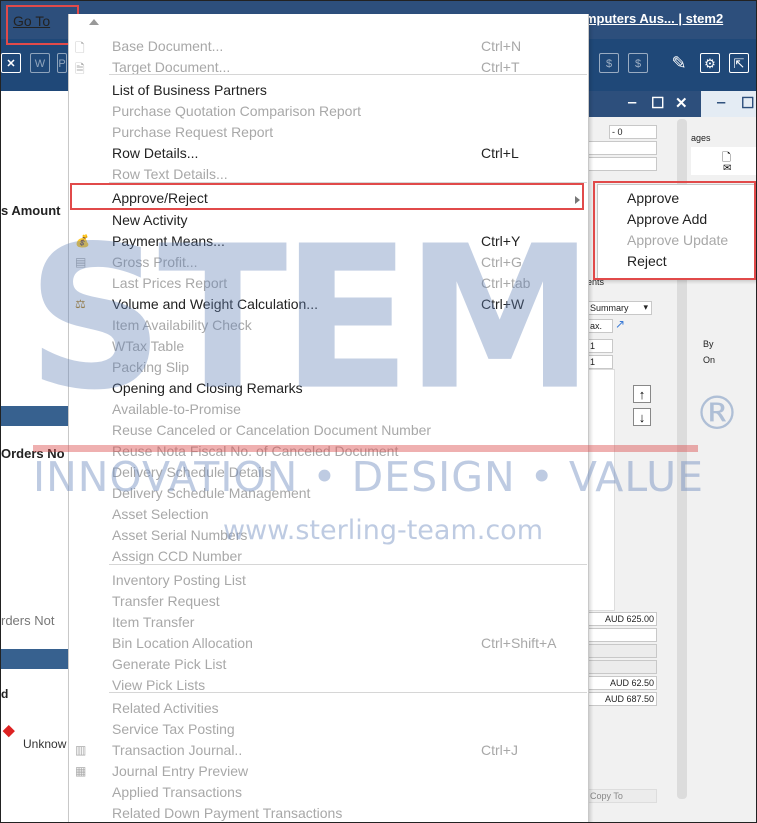 The height and width of the screenshot is (823, 757). I want to click on menu-item-bin-location-allocation: Bin Location Allocation Ctrl+Shift+A, so click(328, 643).